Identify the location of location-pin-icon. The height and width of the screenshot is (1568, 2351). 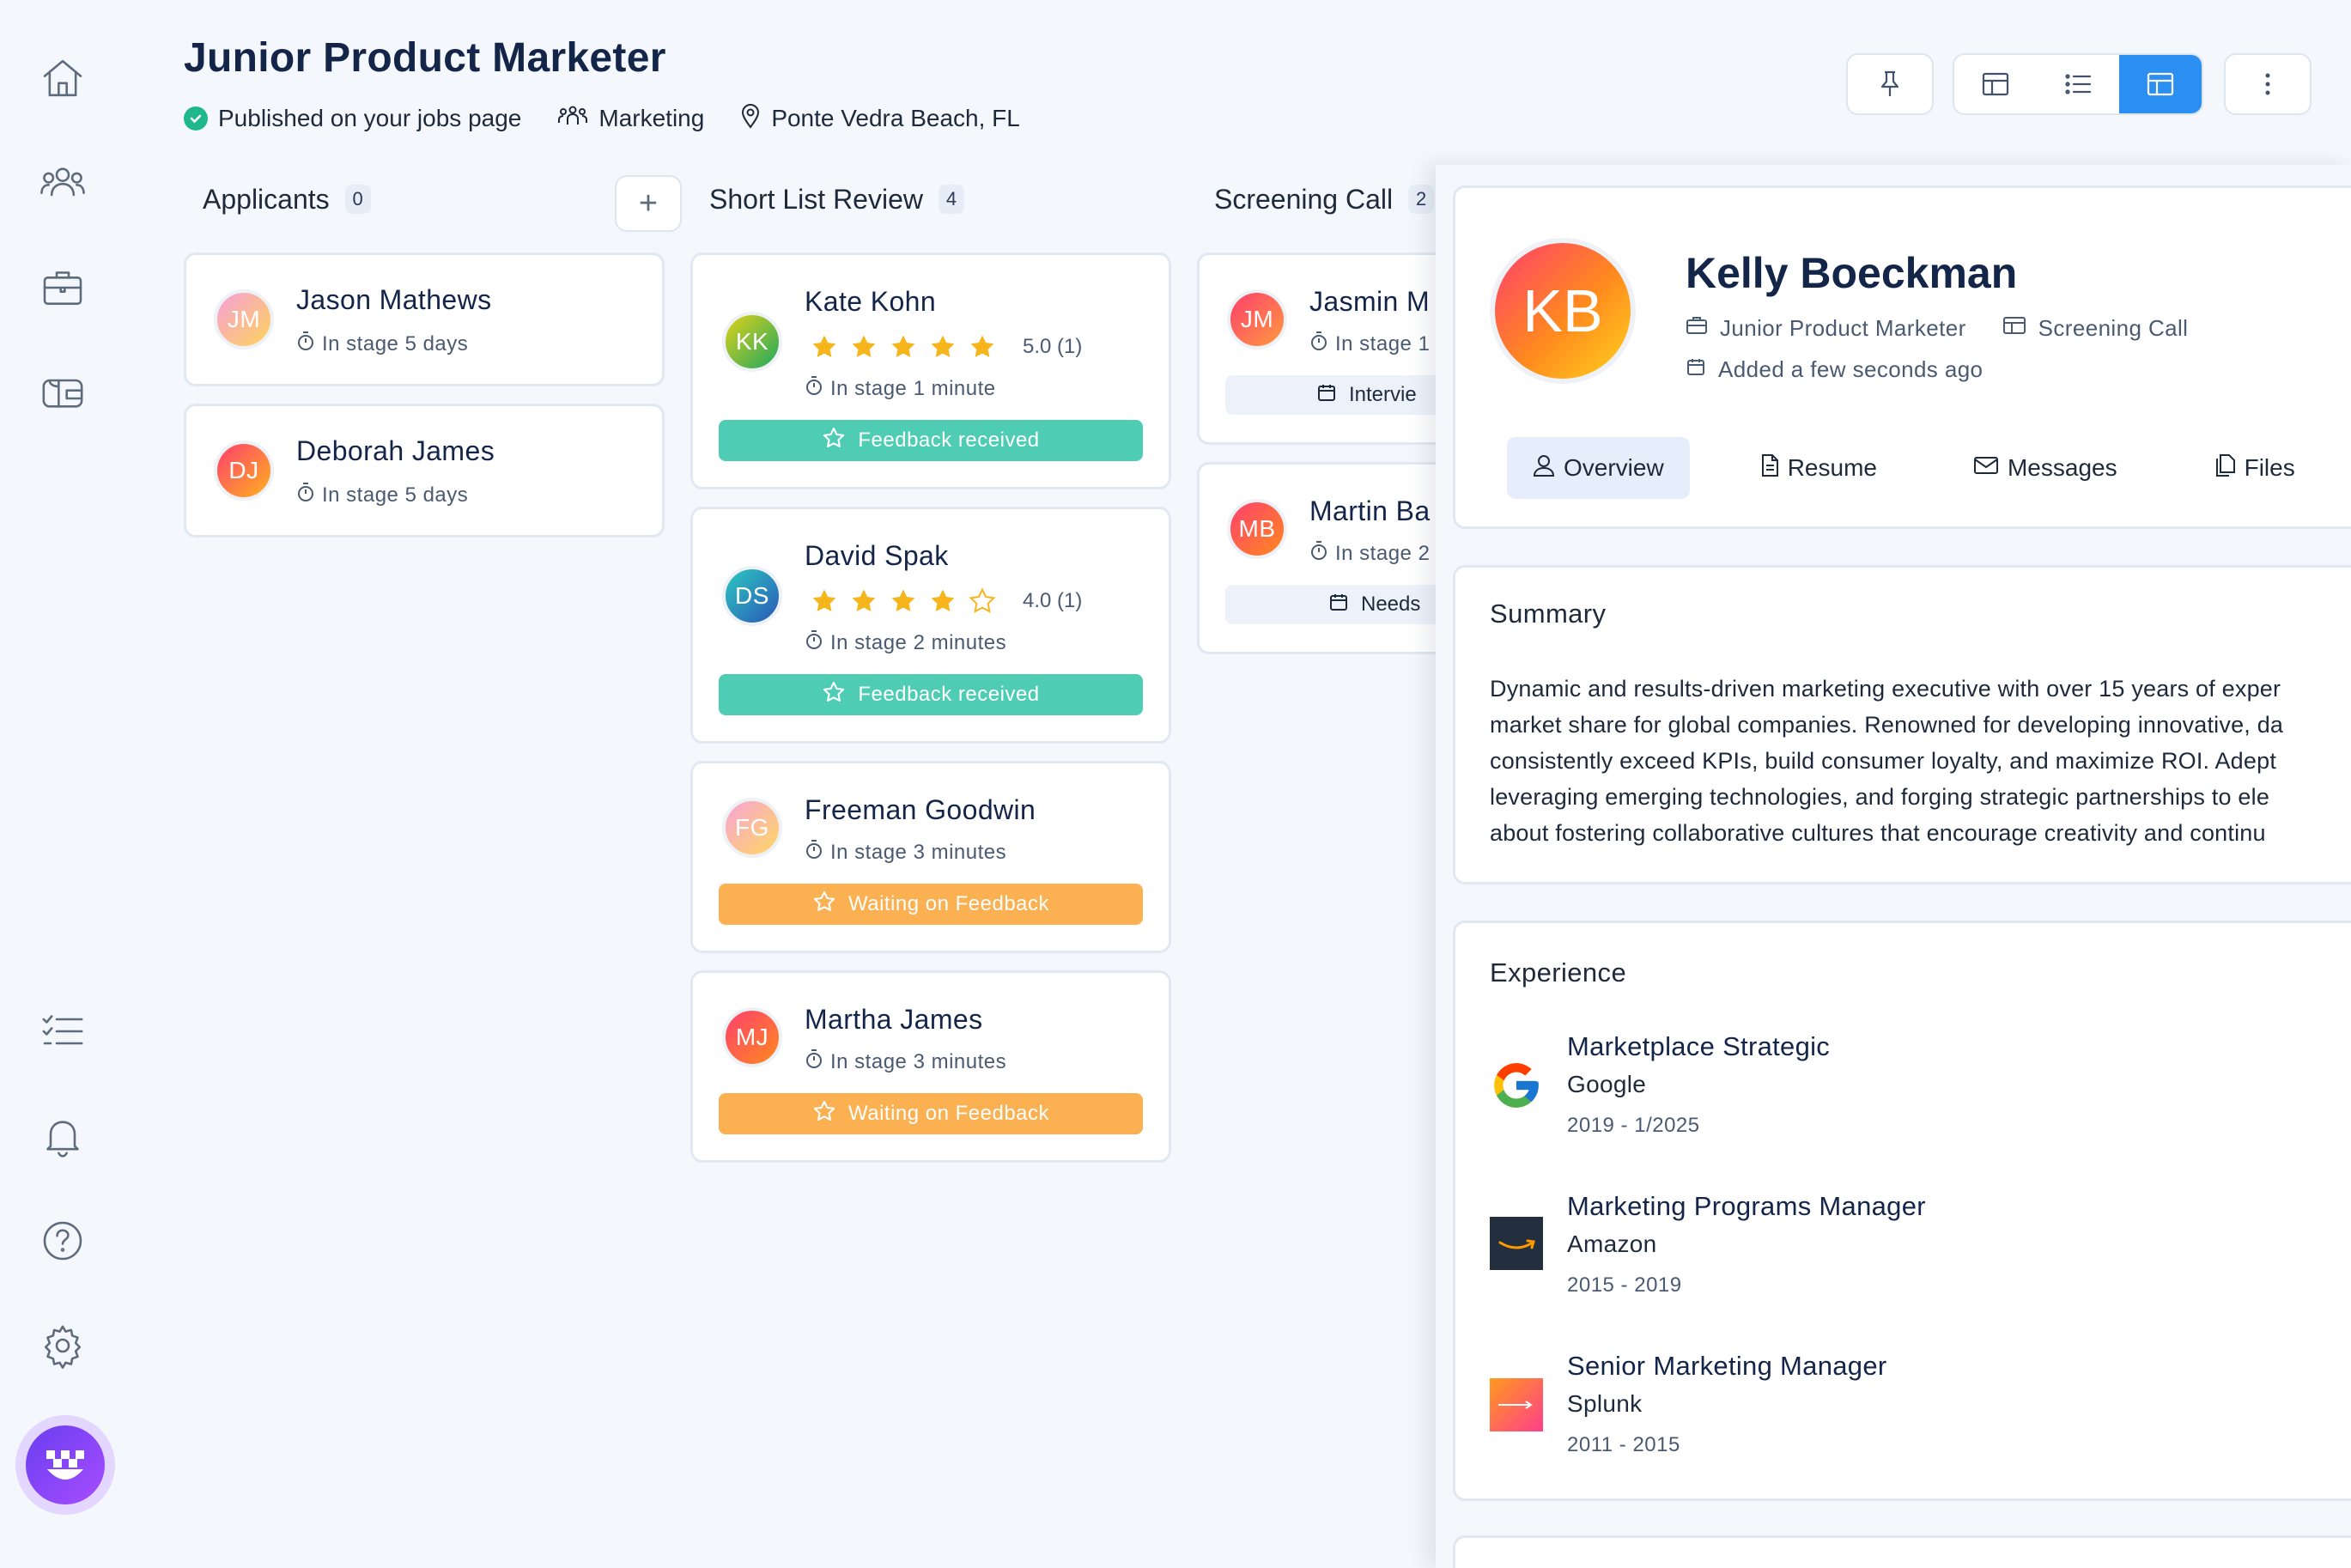
(750, 119).